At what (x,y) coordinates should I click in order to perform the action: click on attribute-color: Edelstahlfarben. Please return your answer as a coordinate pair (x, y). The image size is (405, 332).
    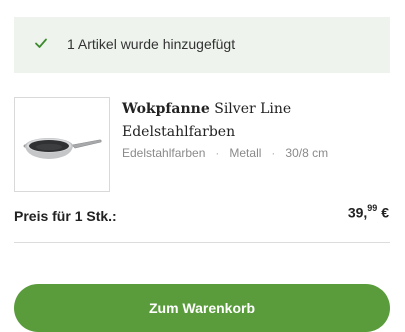
    Looking at the image, I should click on (164, 153).